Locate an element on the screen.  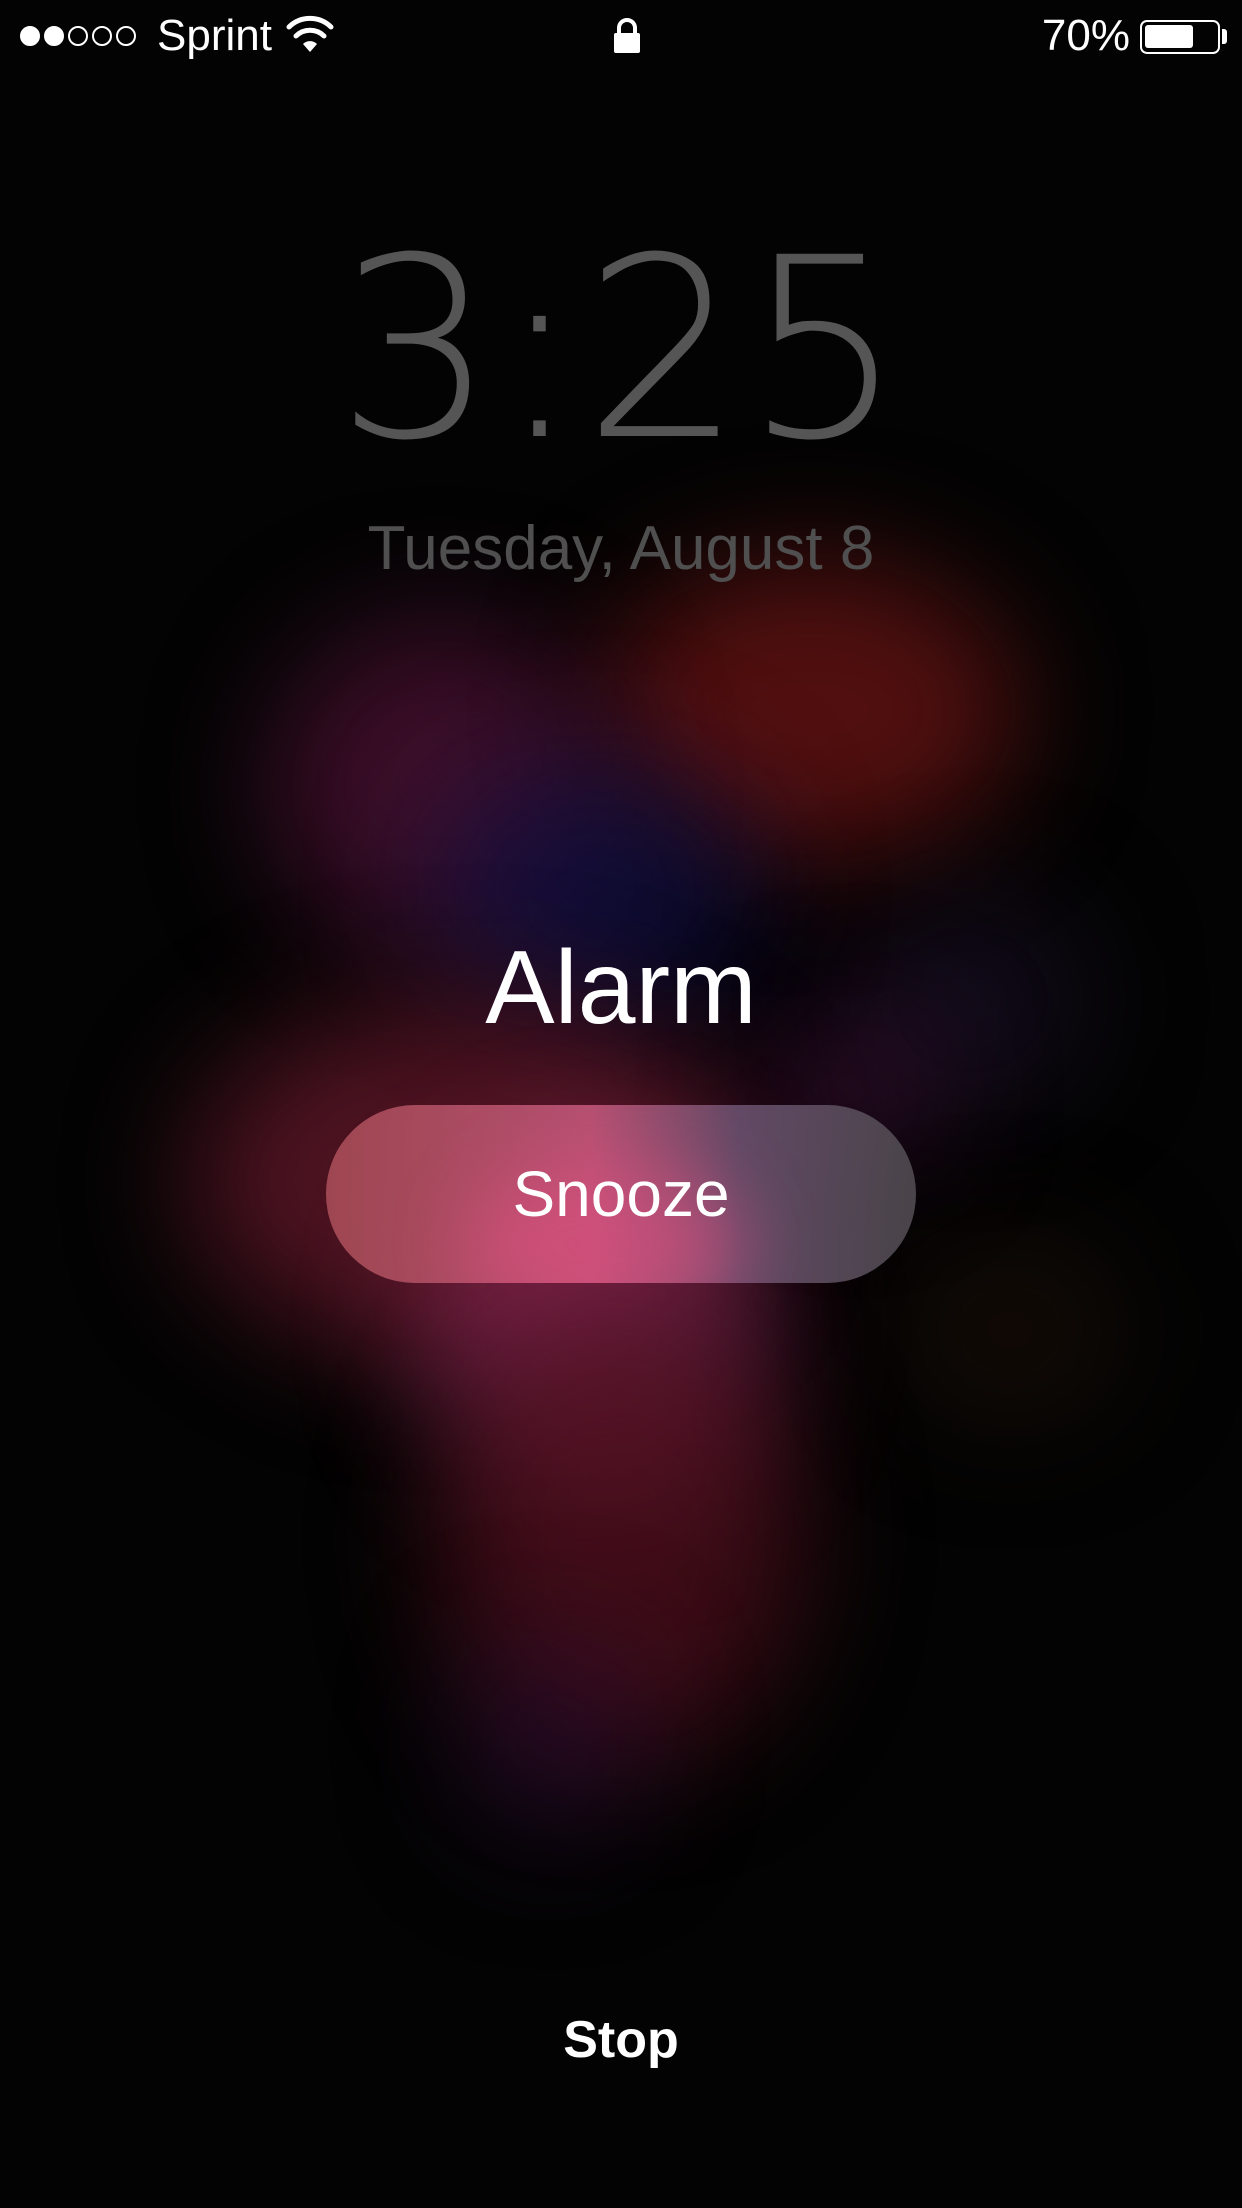
snooze-button: Snooze is located at coordinates (621, 1194).